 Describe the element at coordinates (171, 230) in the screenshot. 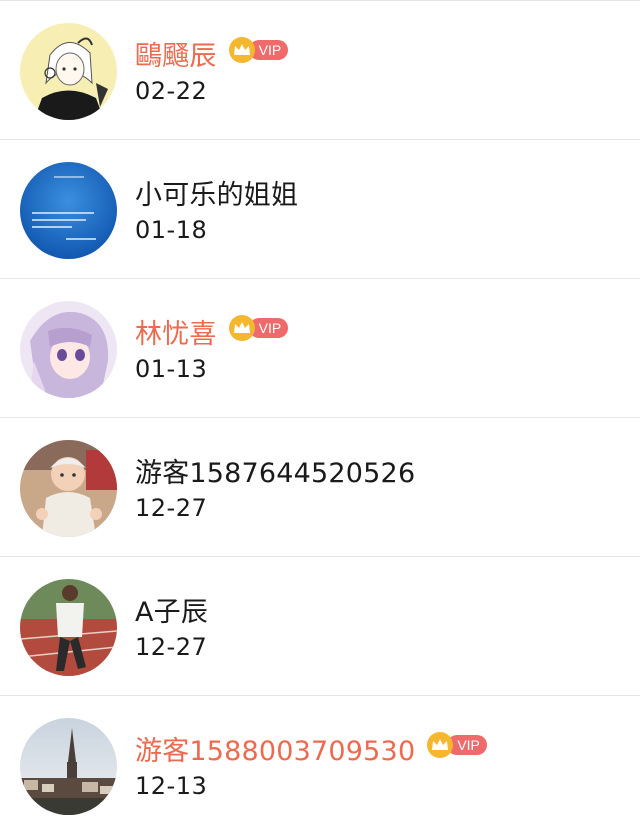

I see `visit-date: 01-18` at that location.